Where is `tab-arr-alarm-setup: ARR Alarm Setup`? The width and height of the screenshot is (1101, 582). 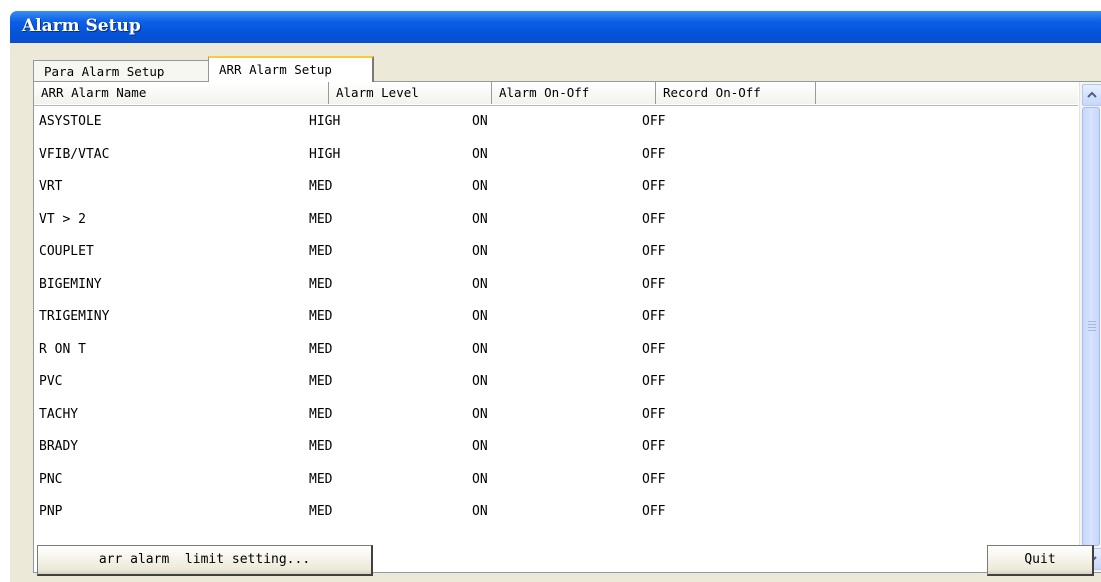
tab-arr-alarm-setup: ARR Alarm Setup is located at coordinates (291, 69).